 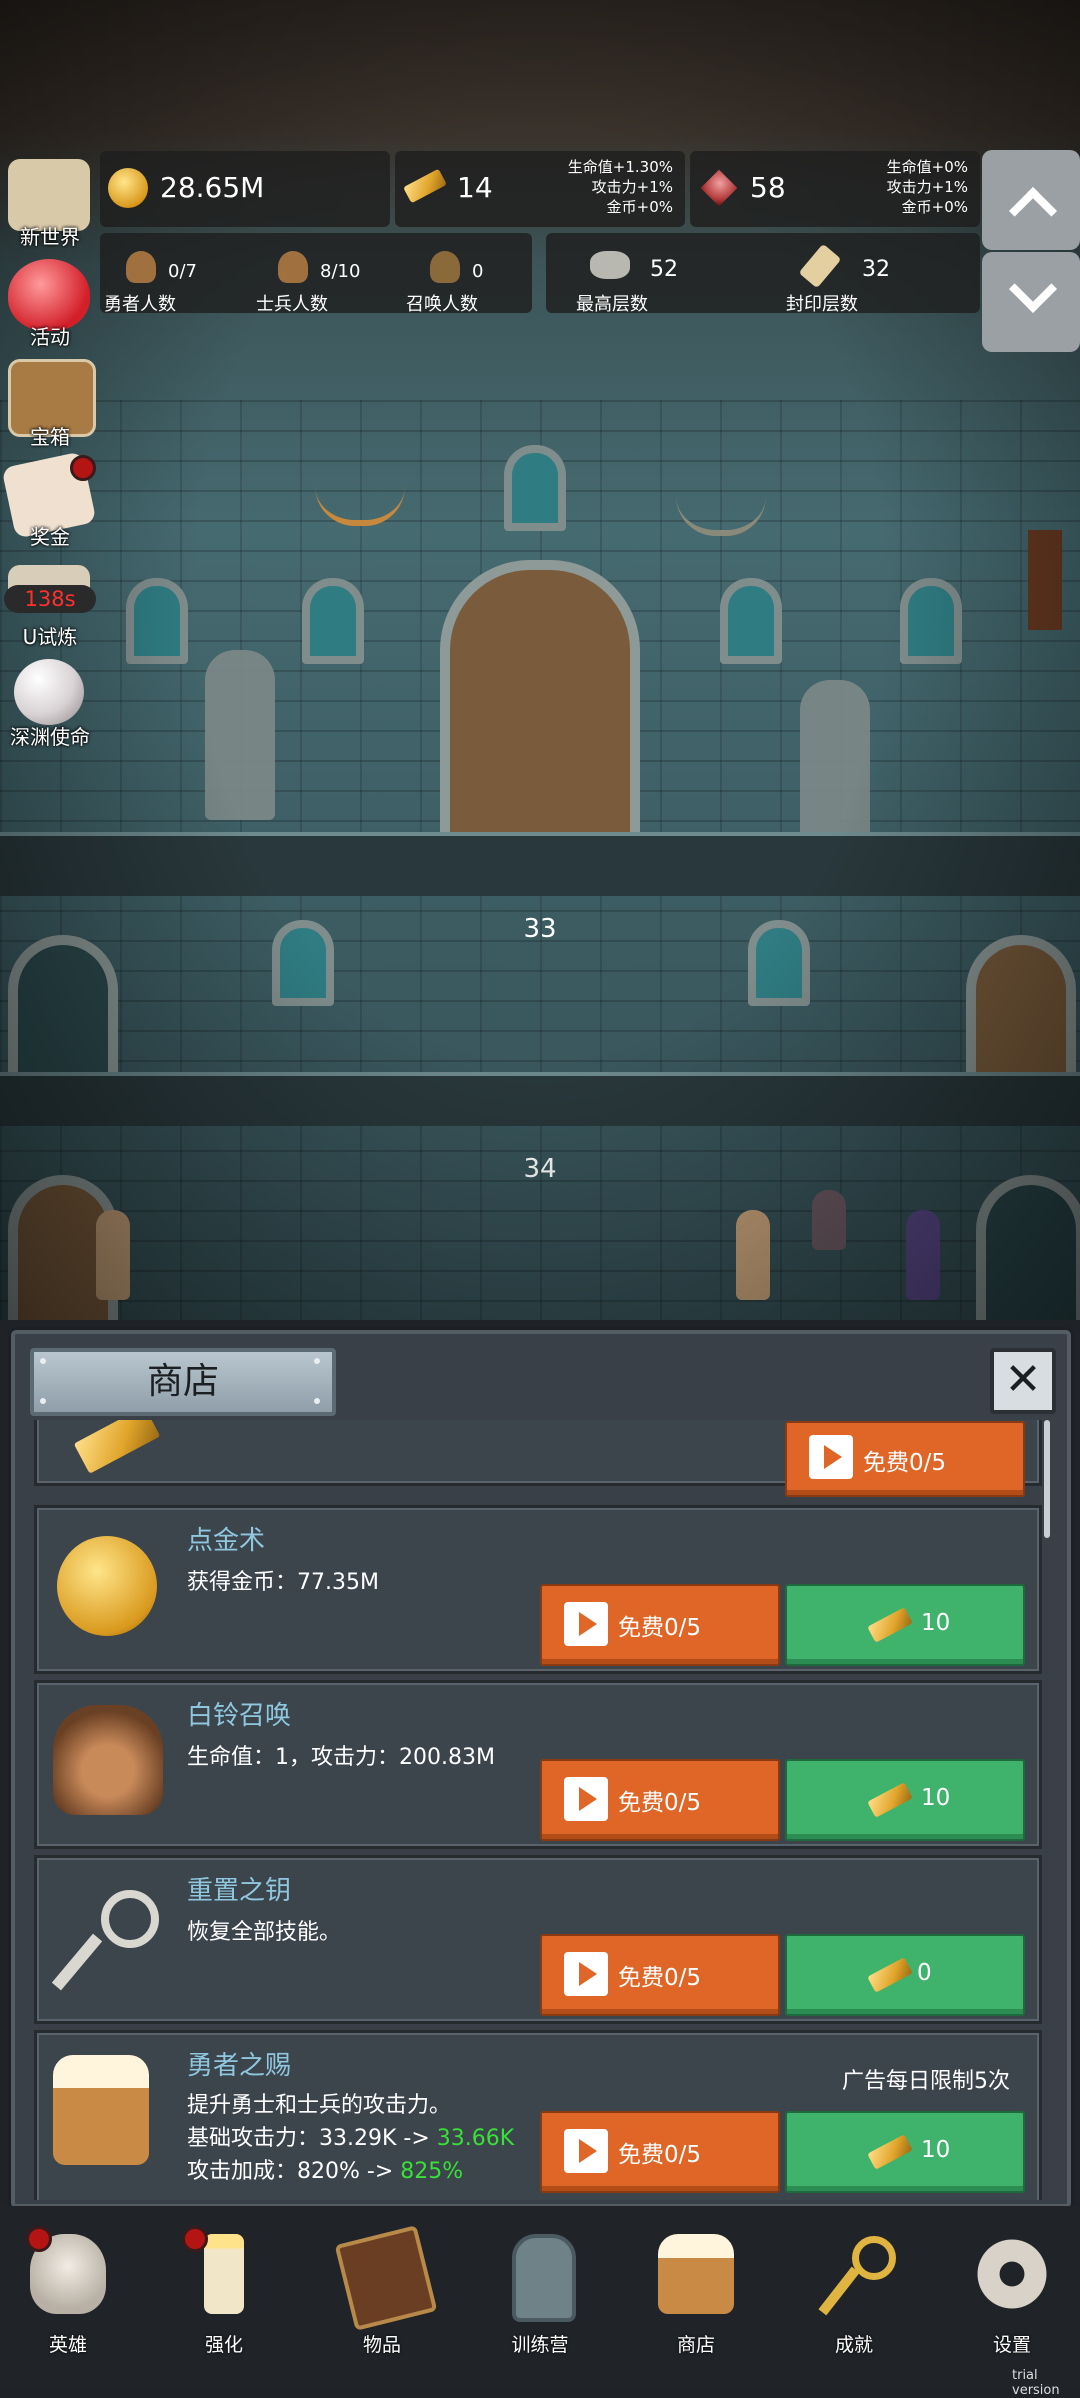 What do you see at coordinates (239, 2066) in the screenshot?
I see `item-title: 勇者之赐` at bounding box center [239, 2066].